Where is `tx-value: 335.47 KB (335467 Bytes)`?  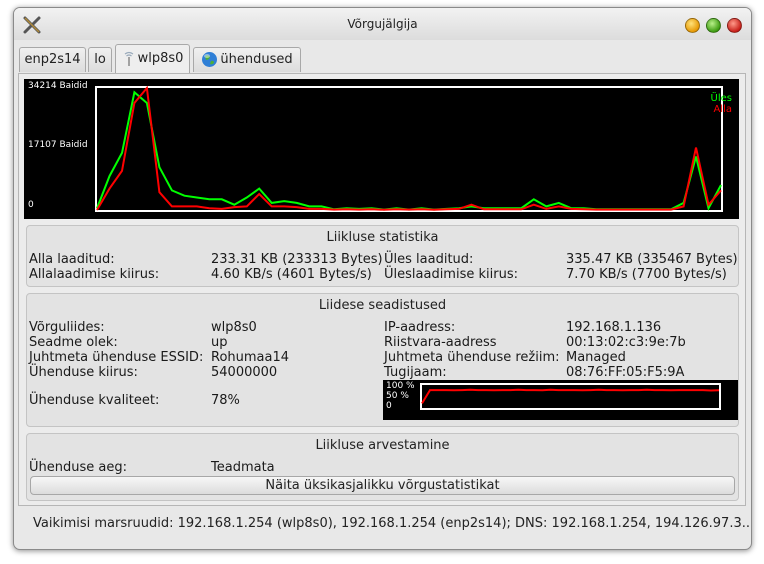
tx-value: 335.47 KB (335467 Bytes) is located at coordinates (652, 259).